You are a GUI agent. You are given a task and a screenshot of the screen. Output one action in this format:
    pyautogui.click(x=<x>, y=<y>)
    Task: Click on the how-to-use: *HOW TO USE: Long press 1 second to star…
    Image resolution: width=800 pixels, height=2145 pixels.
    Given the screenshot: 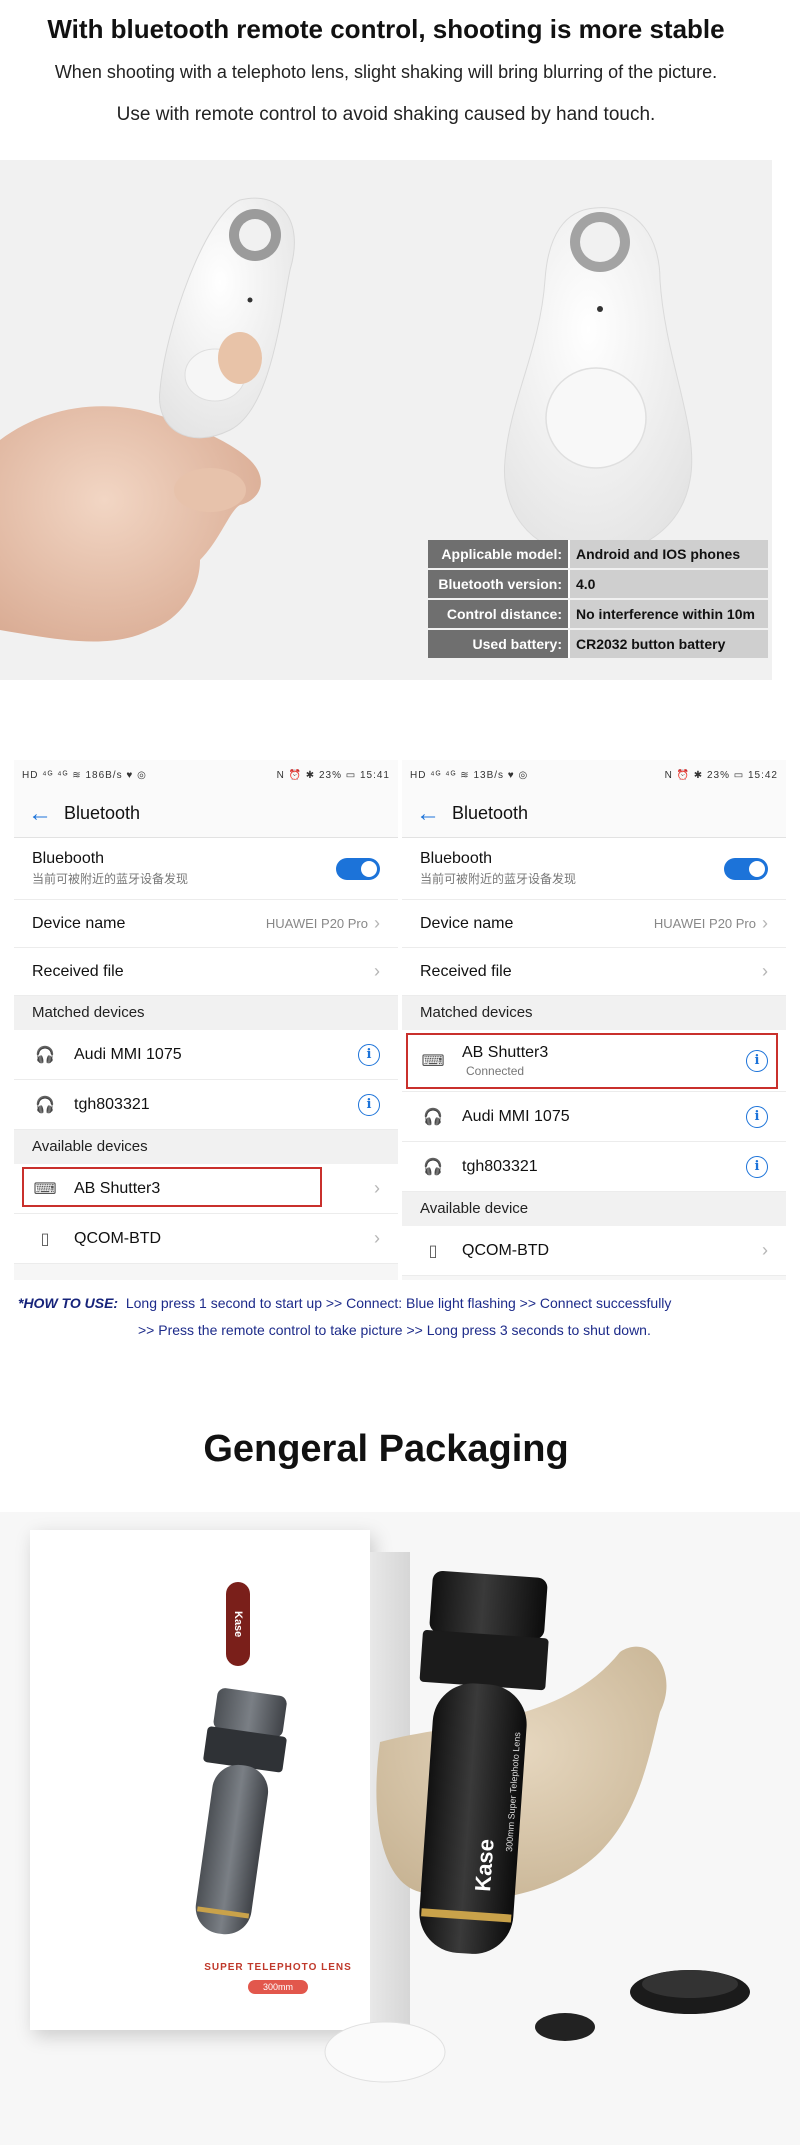 What is the action you would take?
    pyautogui.click(x=398, y=1317)
    